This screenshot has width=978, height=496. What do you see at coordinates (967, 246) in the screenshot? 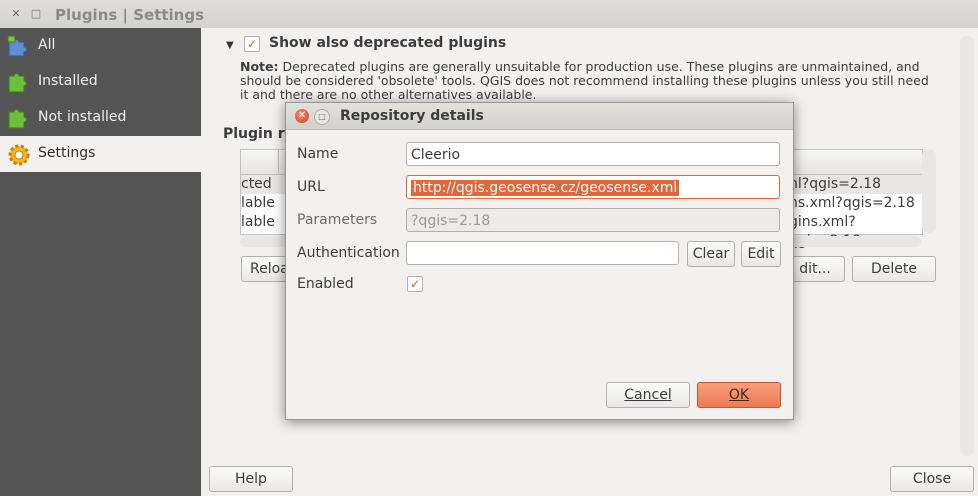
I see `main-vertical-scrollbar` at bounding box center [967, 246].